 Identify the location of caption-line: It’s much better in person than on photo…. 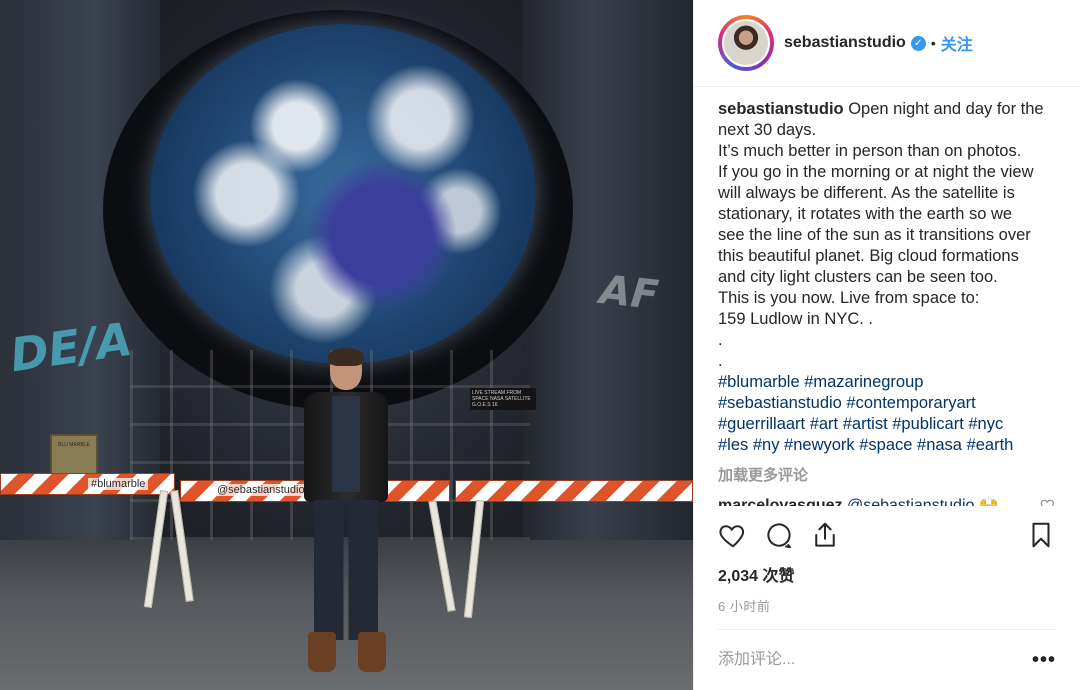
(870, 151).